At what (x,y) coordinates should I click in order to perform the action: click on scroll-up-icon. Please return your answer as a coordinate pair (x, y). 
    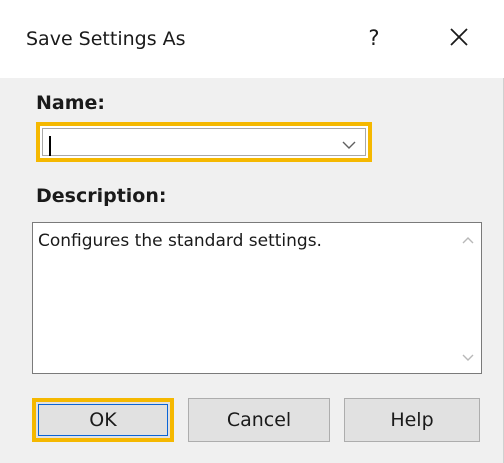
    Looking at the image, I should click on (468, 240).